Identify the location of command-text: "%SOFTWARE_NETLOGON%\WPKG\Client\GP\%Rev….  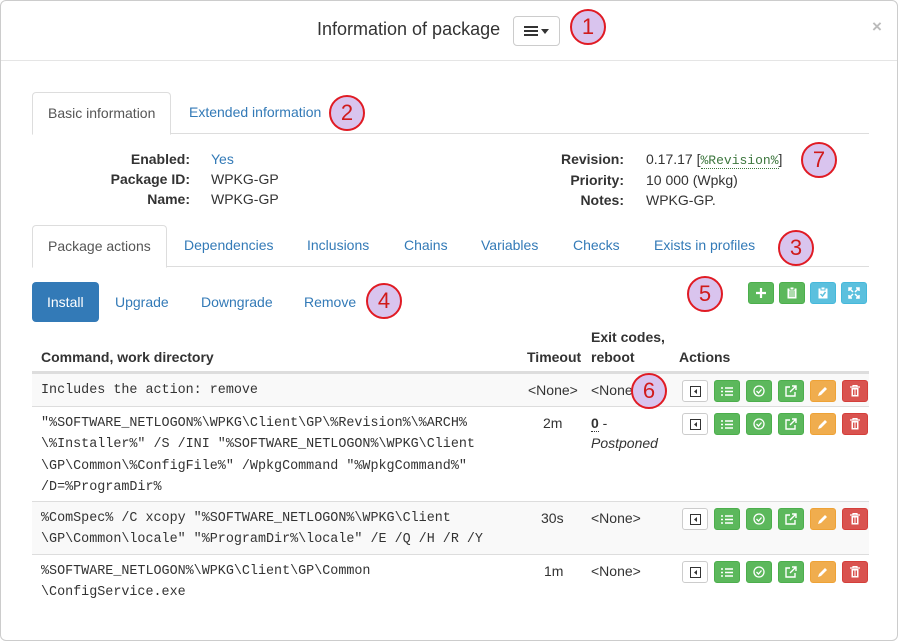
(258, 455).